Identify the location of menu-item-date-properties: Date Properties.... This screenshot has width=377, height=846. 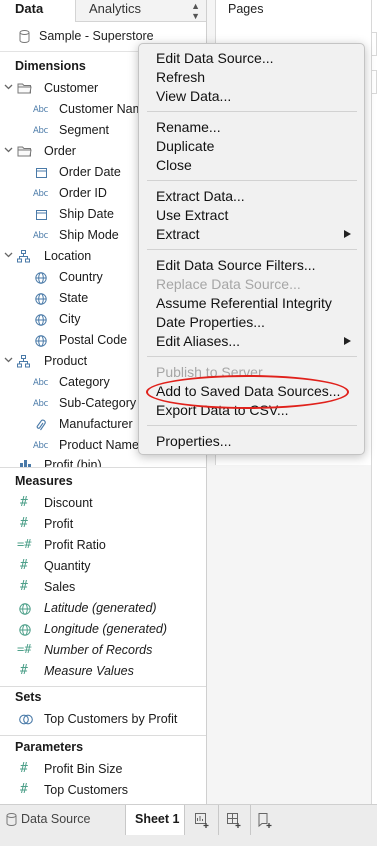
(210, 322).